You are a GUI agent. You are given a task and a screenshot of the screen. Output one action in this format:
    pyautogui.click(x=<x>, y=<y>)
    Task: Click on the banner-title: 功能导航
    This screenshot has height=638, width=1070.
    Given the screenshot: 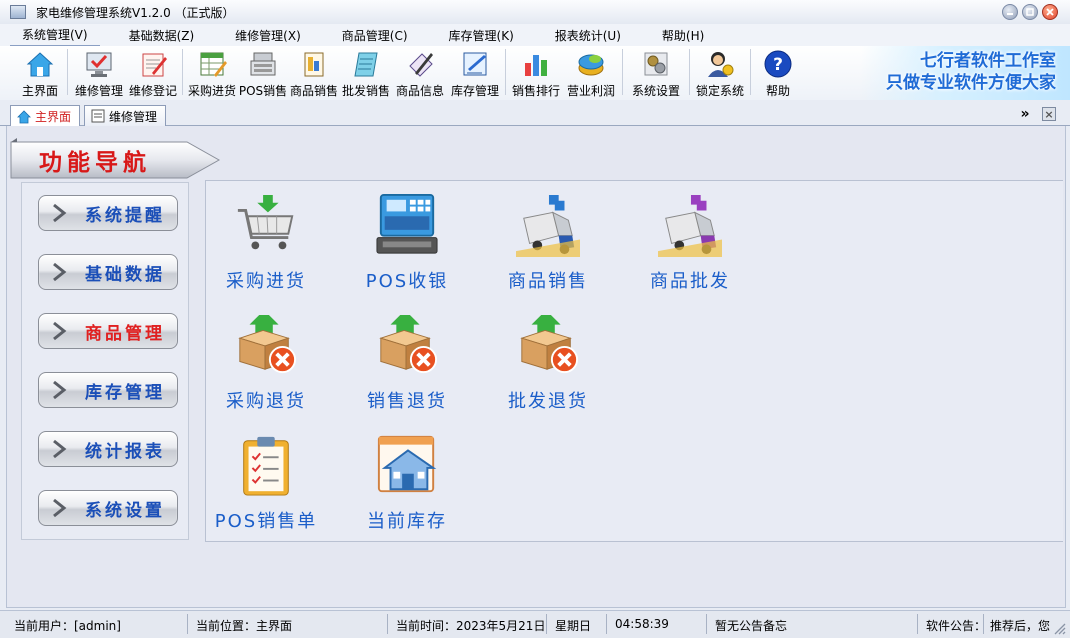 What is the action you would take?
    pyautogui.click(x=95, y=162)
    